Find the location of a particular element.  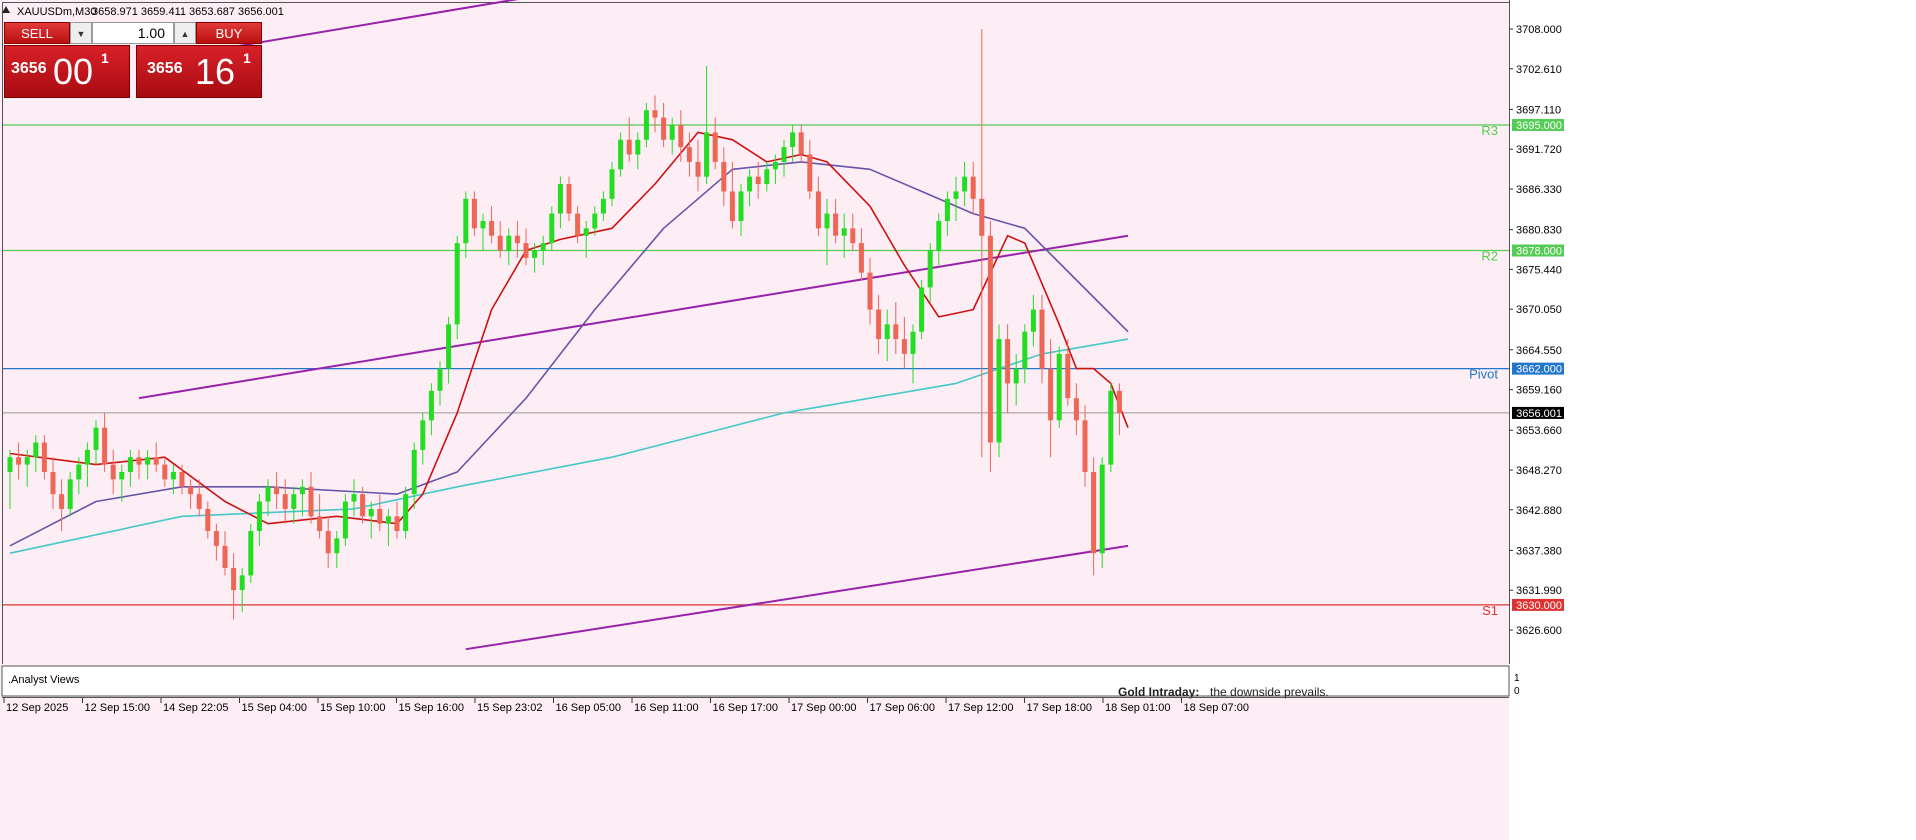

buy-price-big: 3656 is located at coordinates (165, 68).